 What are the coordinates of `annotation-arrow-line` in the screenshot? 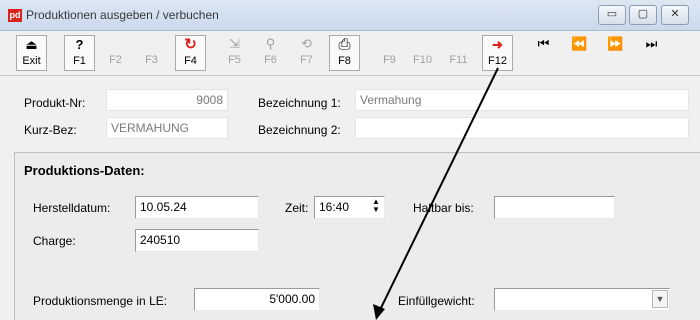 It's located at (438, 191).